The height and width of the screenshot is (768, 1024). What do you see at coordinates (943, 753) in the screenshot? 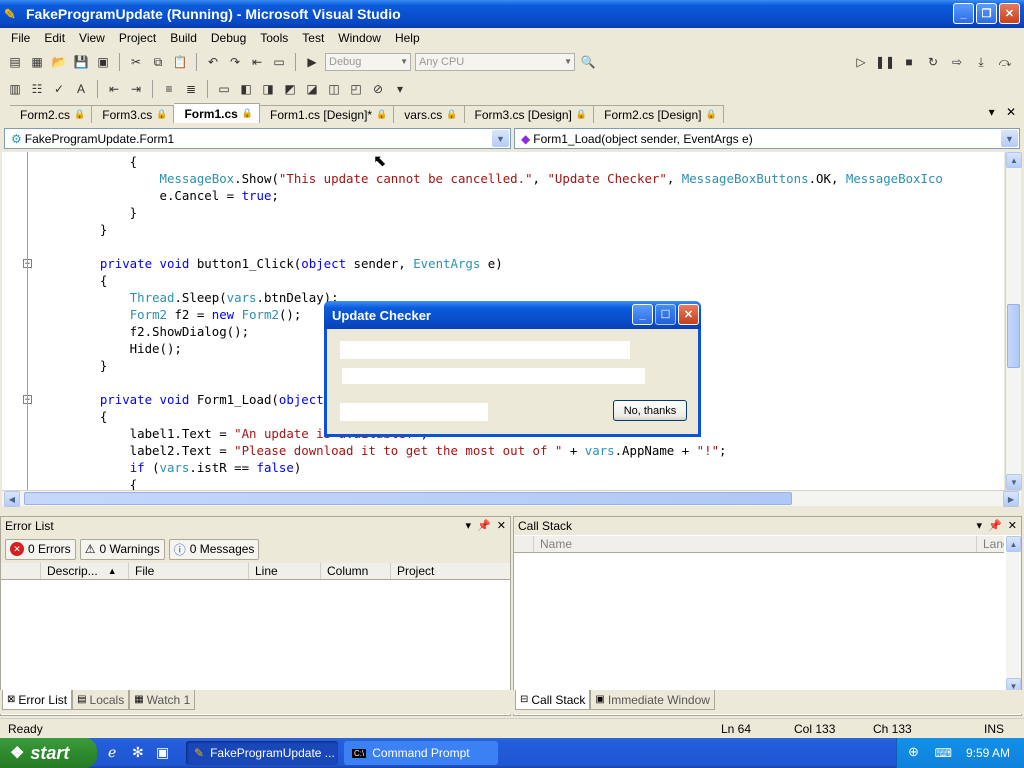
I see `keyboard-icon: ⌨` at bounding box center [943, 753].